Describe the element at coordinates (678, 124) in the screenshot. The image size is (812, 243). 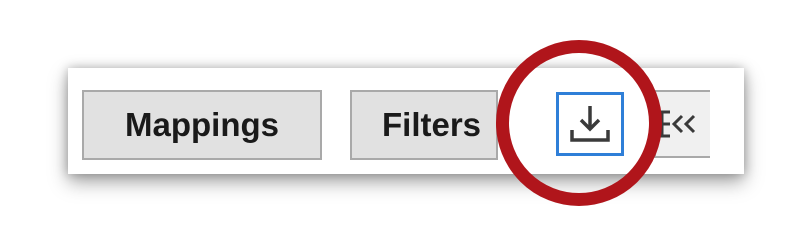
I see `collapse-panel-icon` at that location.